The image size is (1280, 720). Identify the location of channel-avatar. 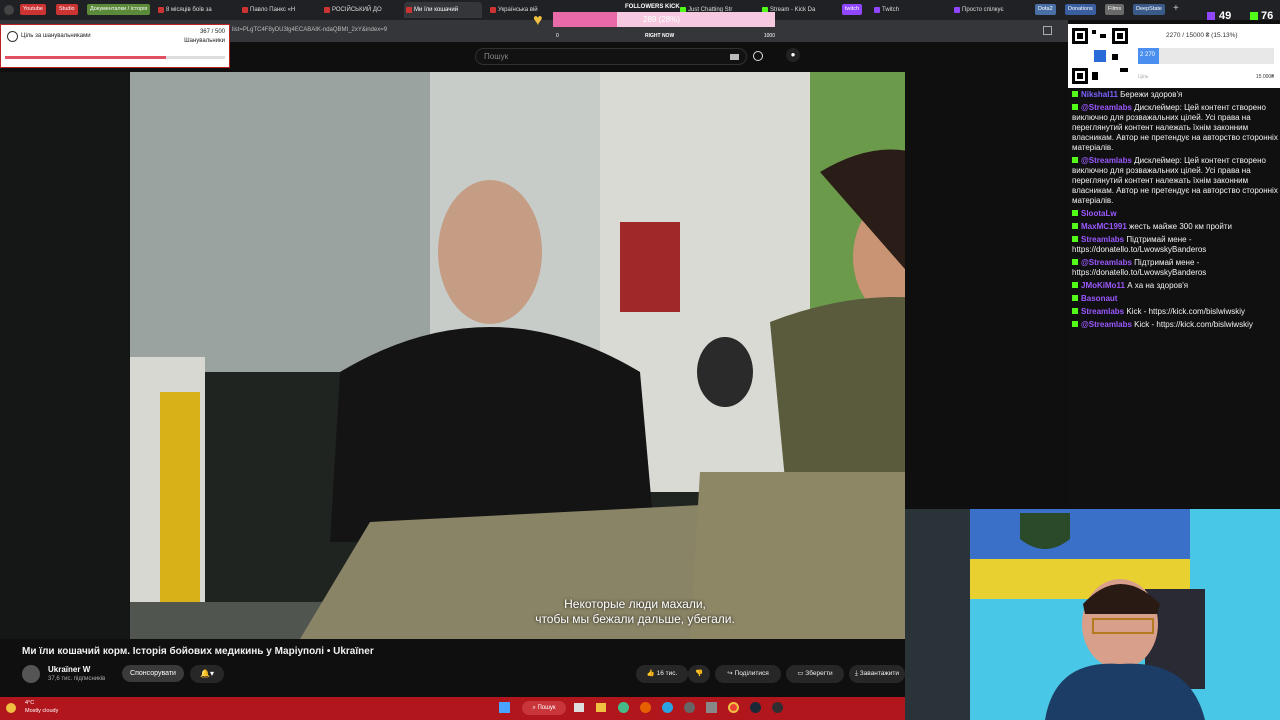
(31, 674).